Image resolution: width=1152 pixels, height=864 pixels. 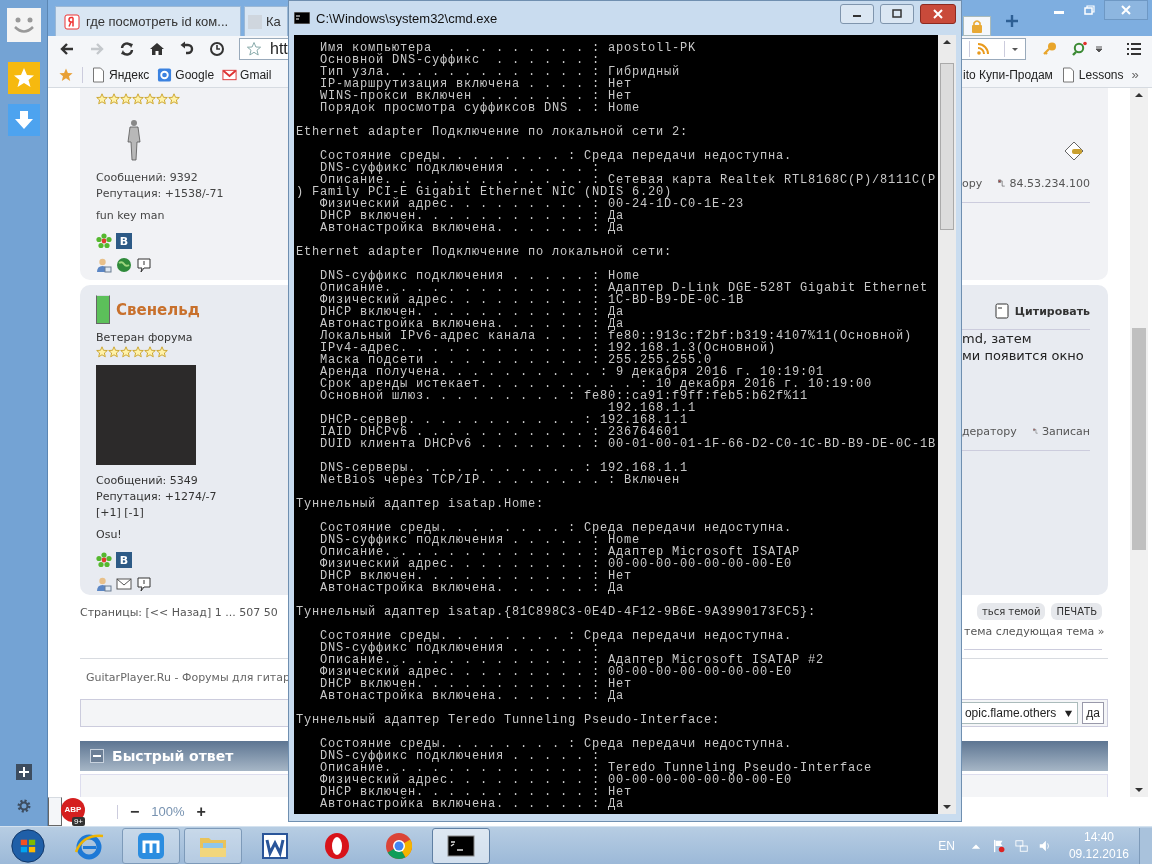 I want to click on console-line: Срок аренды истекает. . . . . . . . . . : 10 декабря 2016 г. 10:19:00, so click(x=596, y=384).